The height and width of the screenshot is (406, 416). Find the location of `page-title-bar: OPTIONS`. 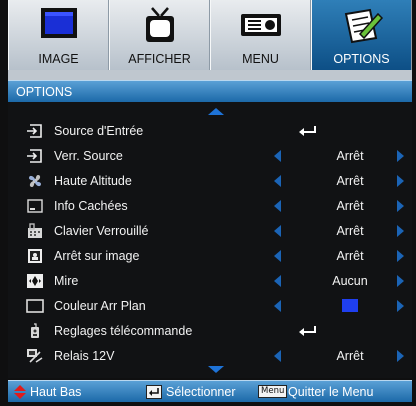

page-title-bar: OPTIONS is located at coordinates (210, 91).